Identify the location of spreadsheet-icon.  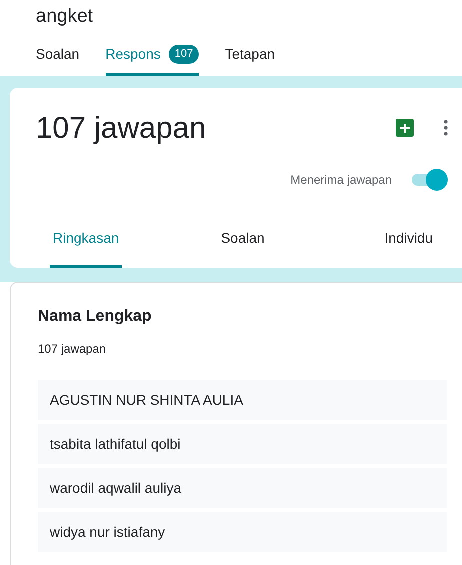
(405, 128).